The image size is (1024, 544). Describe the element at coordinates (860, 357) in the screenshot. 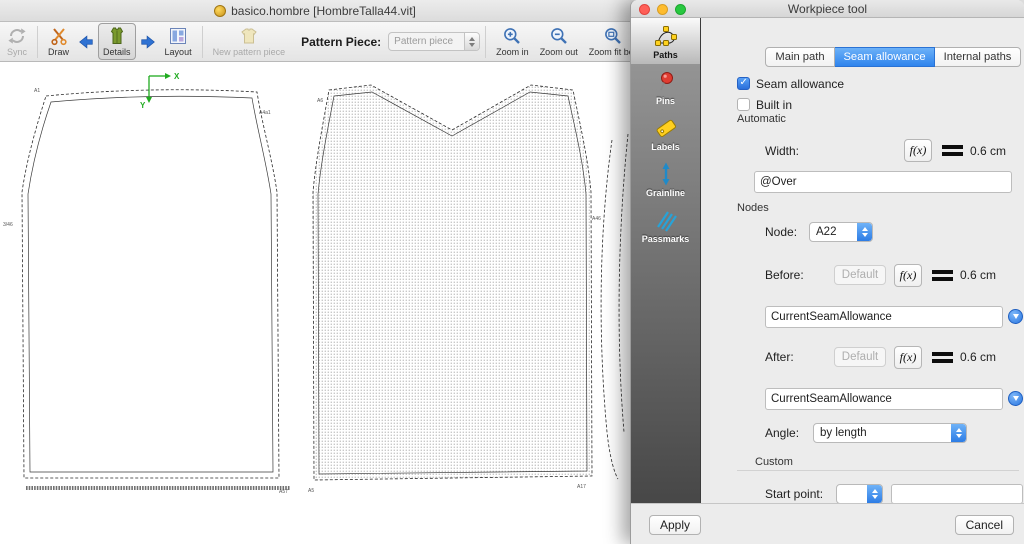

I see `after-default-button: Default` at that location.